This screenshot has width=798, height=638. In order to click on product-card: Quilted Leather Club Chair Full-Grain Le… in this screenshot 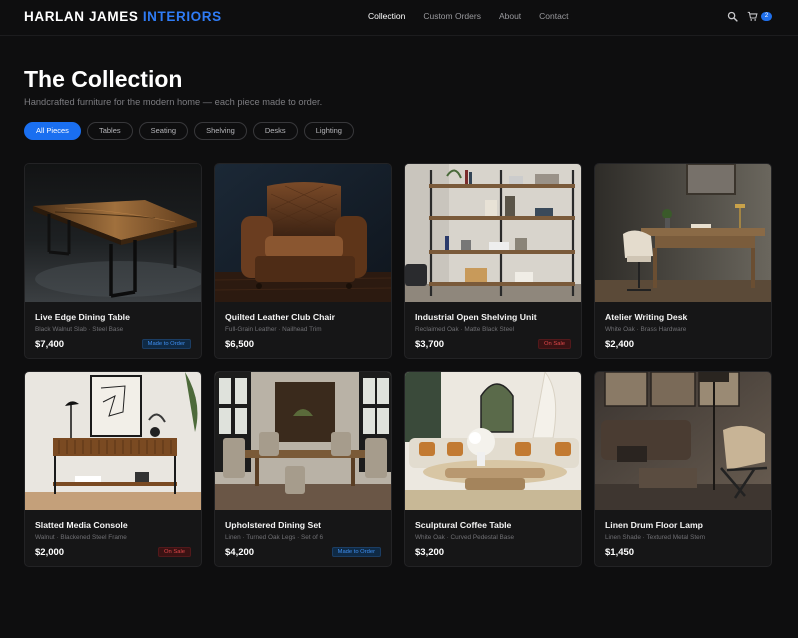, I will do `click(303, 261)`.